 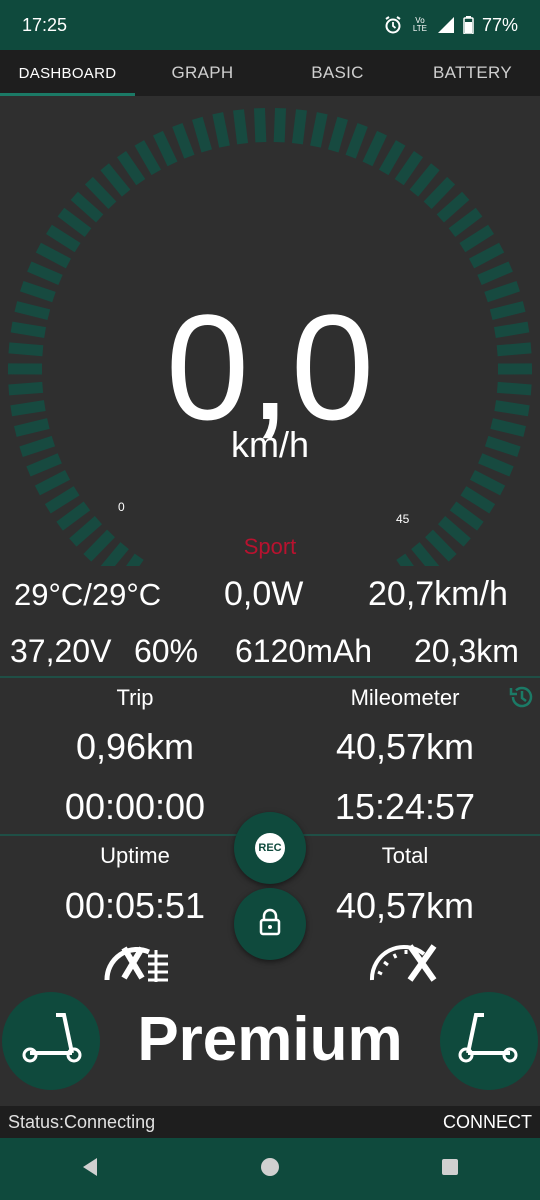 I want to click on connection-status-bar: Status:Connecting CONNECT, so click(x=270, y=1122).